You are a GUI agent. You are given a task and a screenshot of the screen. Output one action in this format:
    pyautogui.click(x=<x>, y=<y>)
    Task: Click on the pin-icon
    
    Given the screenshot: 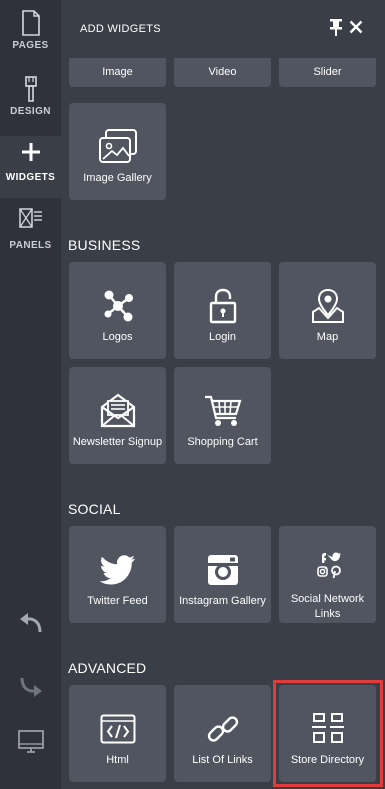 What is the action you would take?
    pyautogui.click(x=336, y=27)
    